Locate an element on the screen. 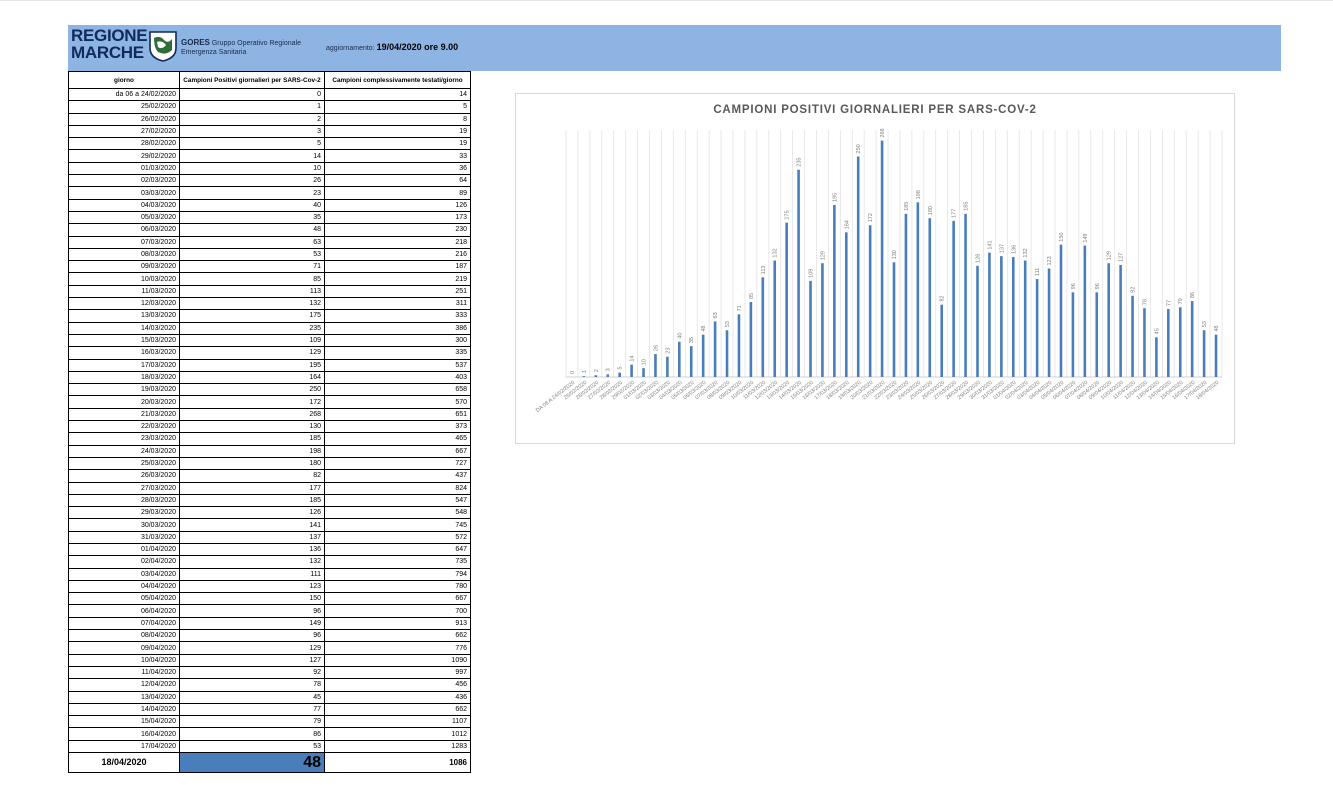  cell-positivi: 164 is located at coordinates (252, 377).